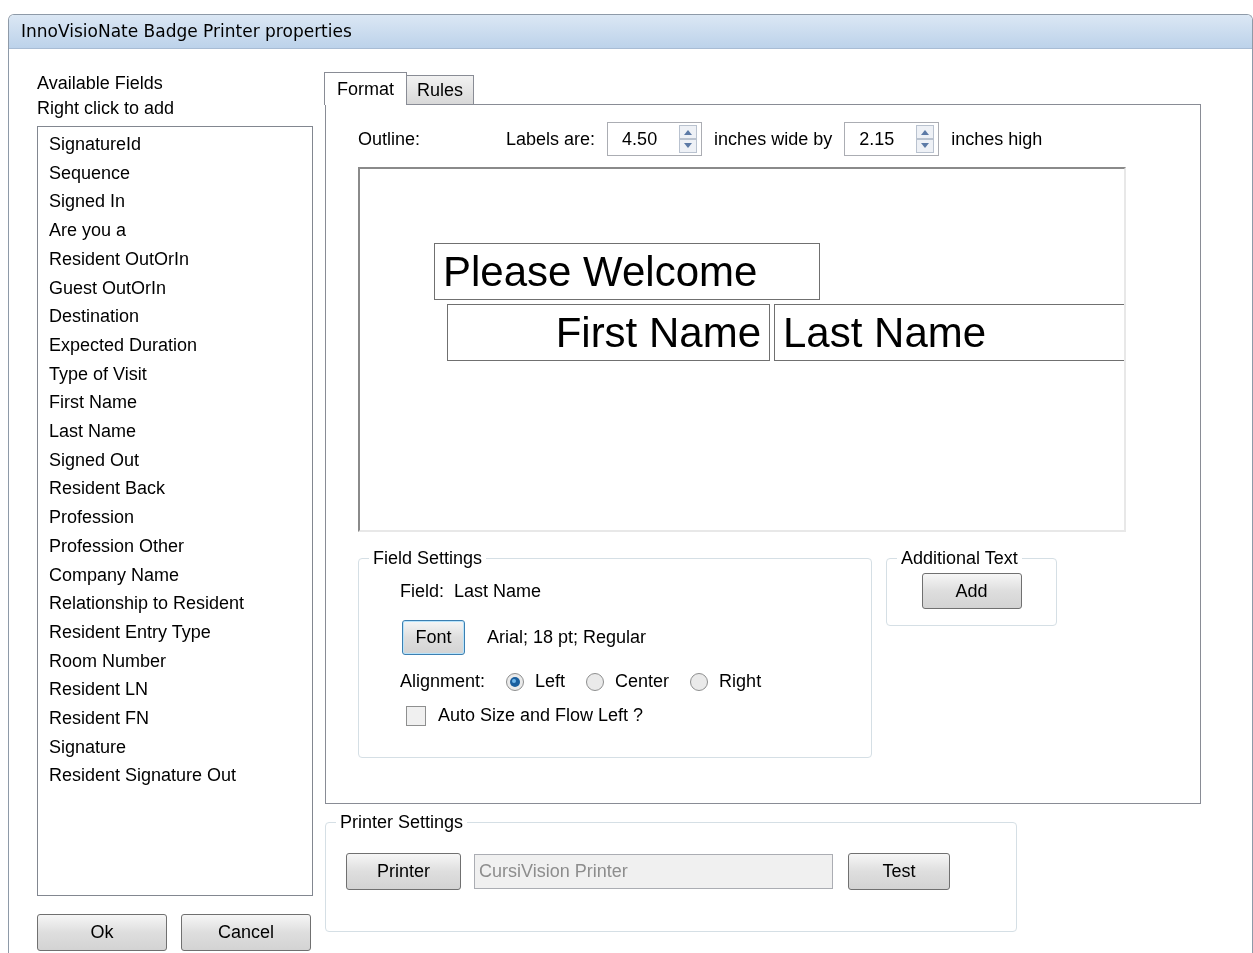 This screenshot has width=1253, height=953. I want to click on cancel-button: Cancel, so click(246, 932).